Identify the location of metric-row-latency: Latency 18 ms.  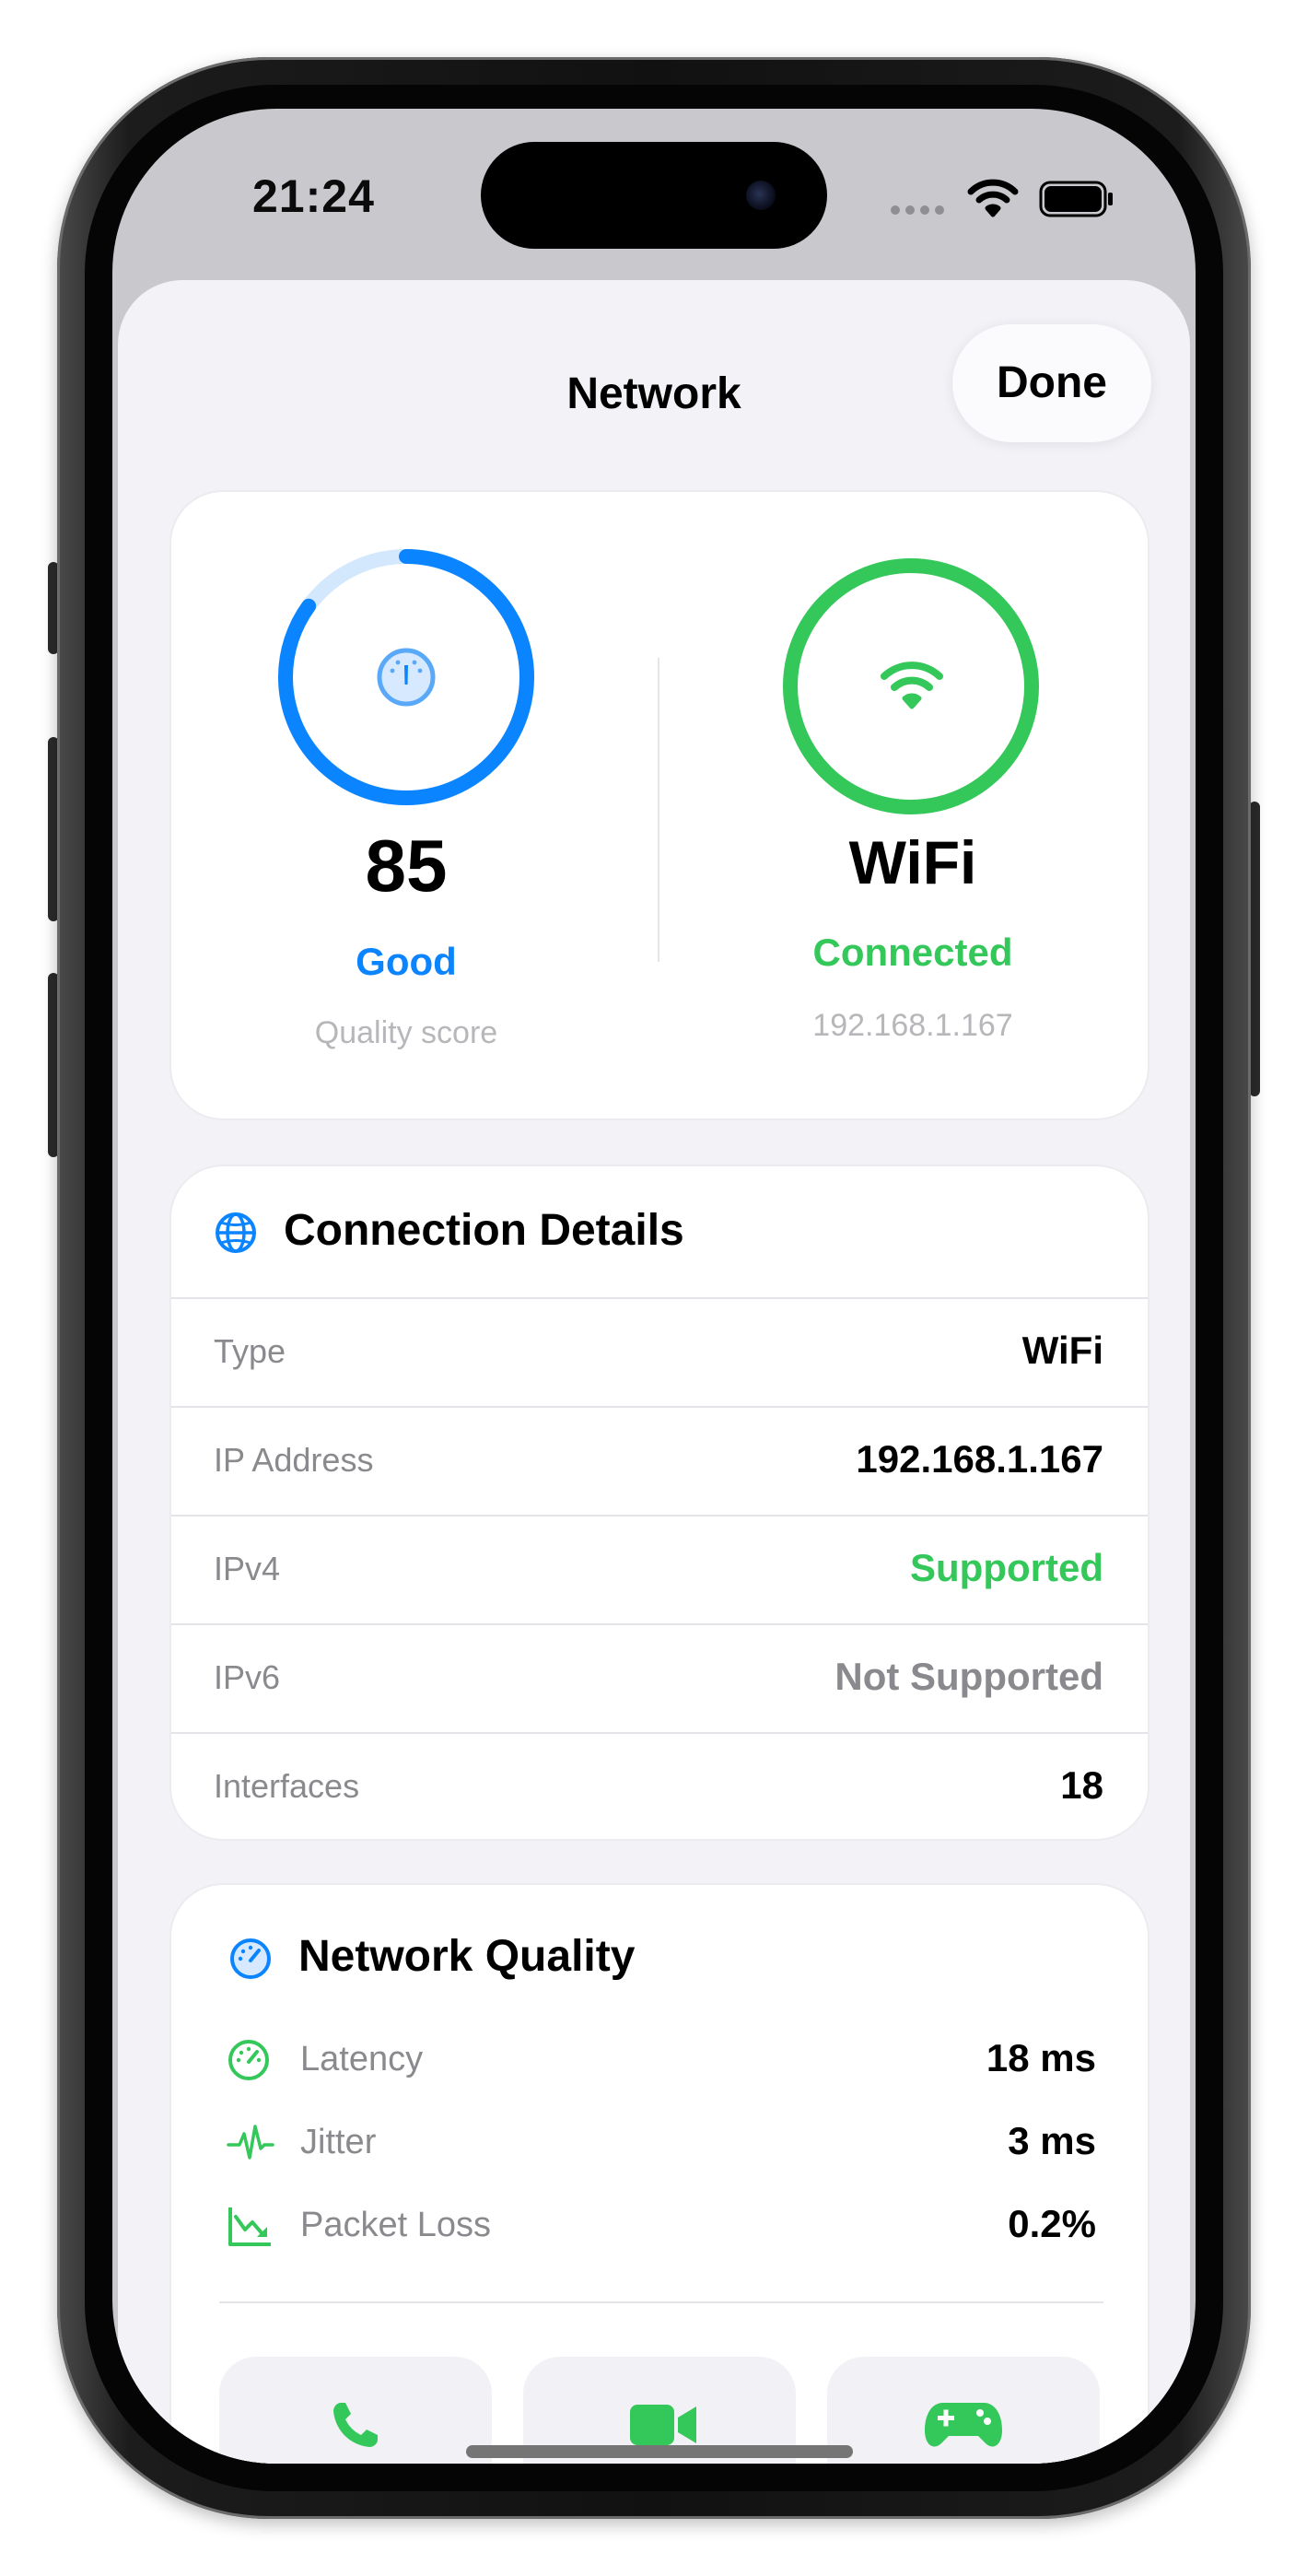
(659, 2064).